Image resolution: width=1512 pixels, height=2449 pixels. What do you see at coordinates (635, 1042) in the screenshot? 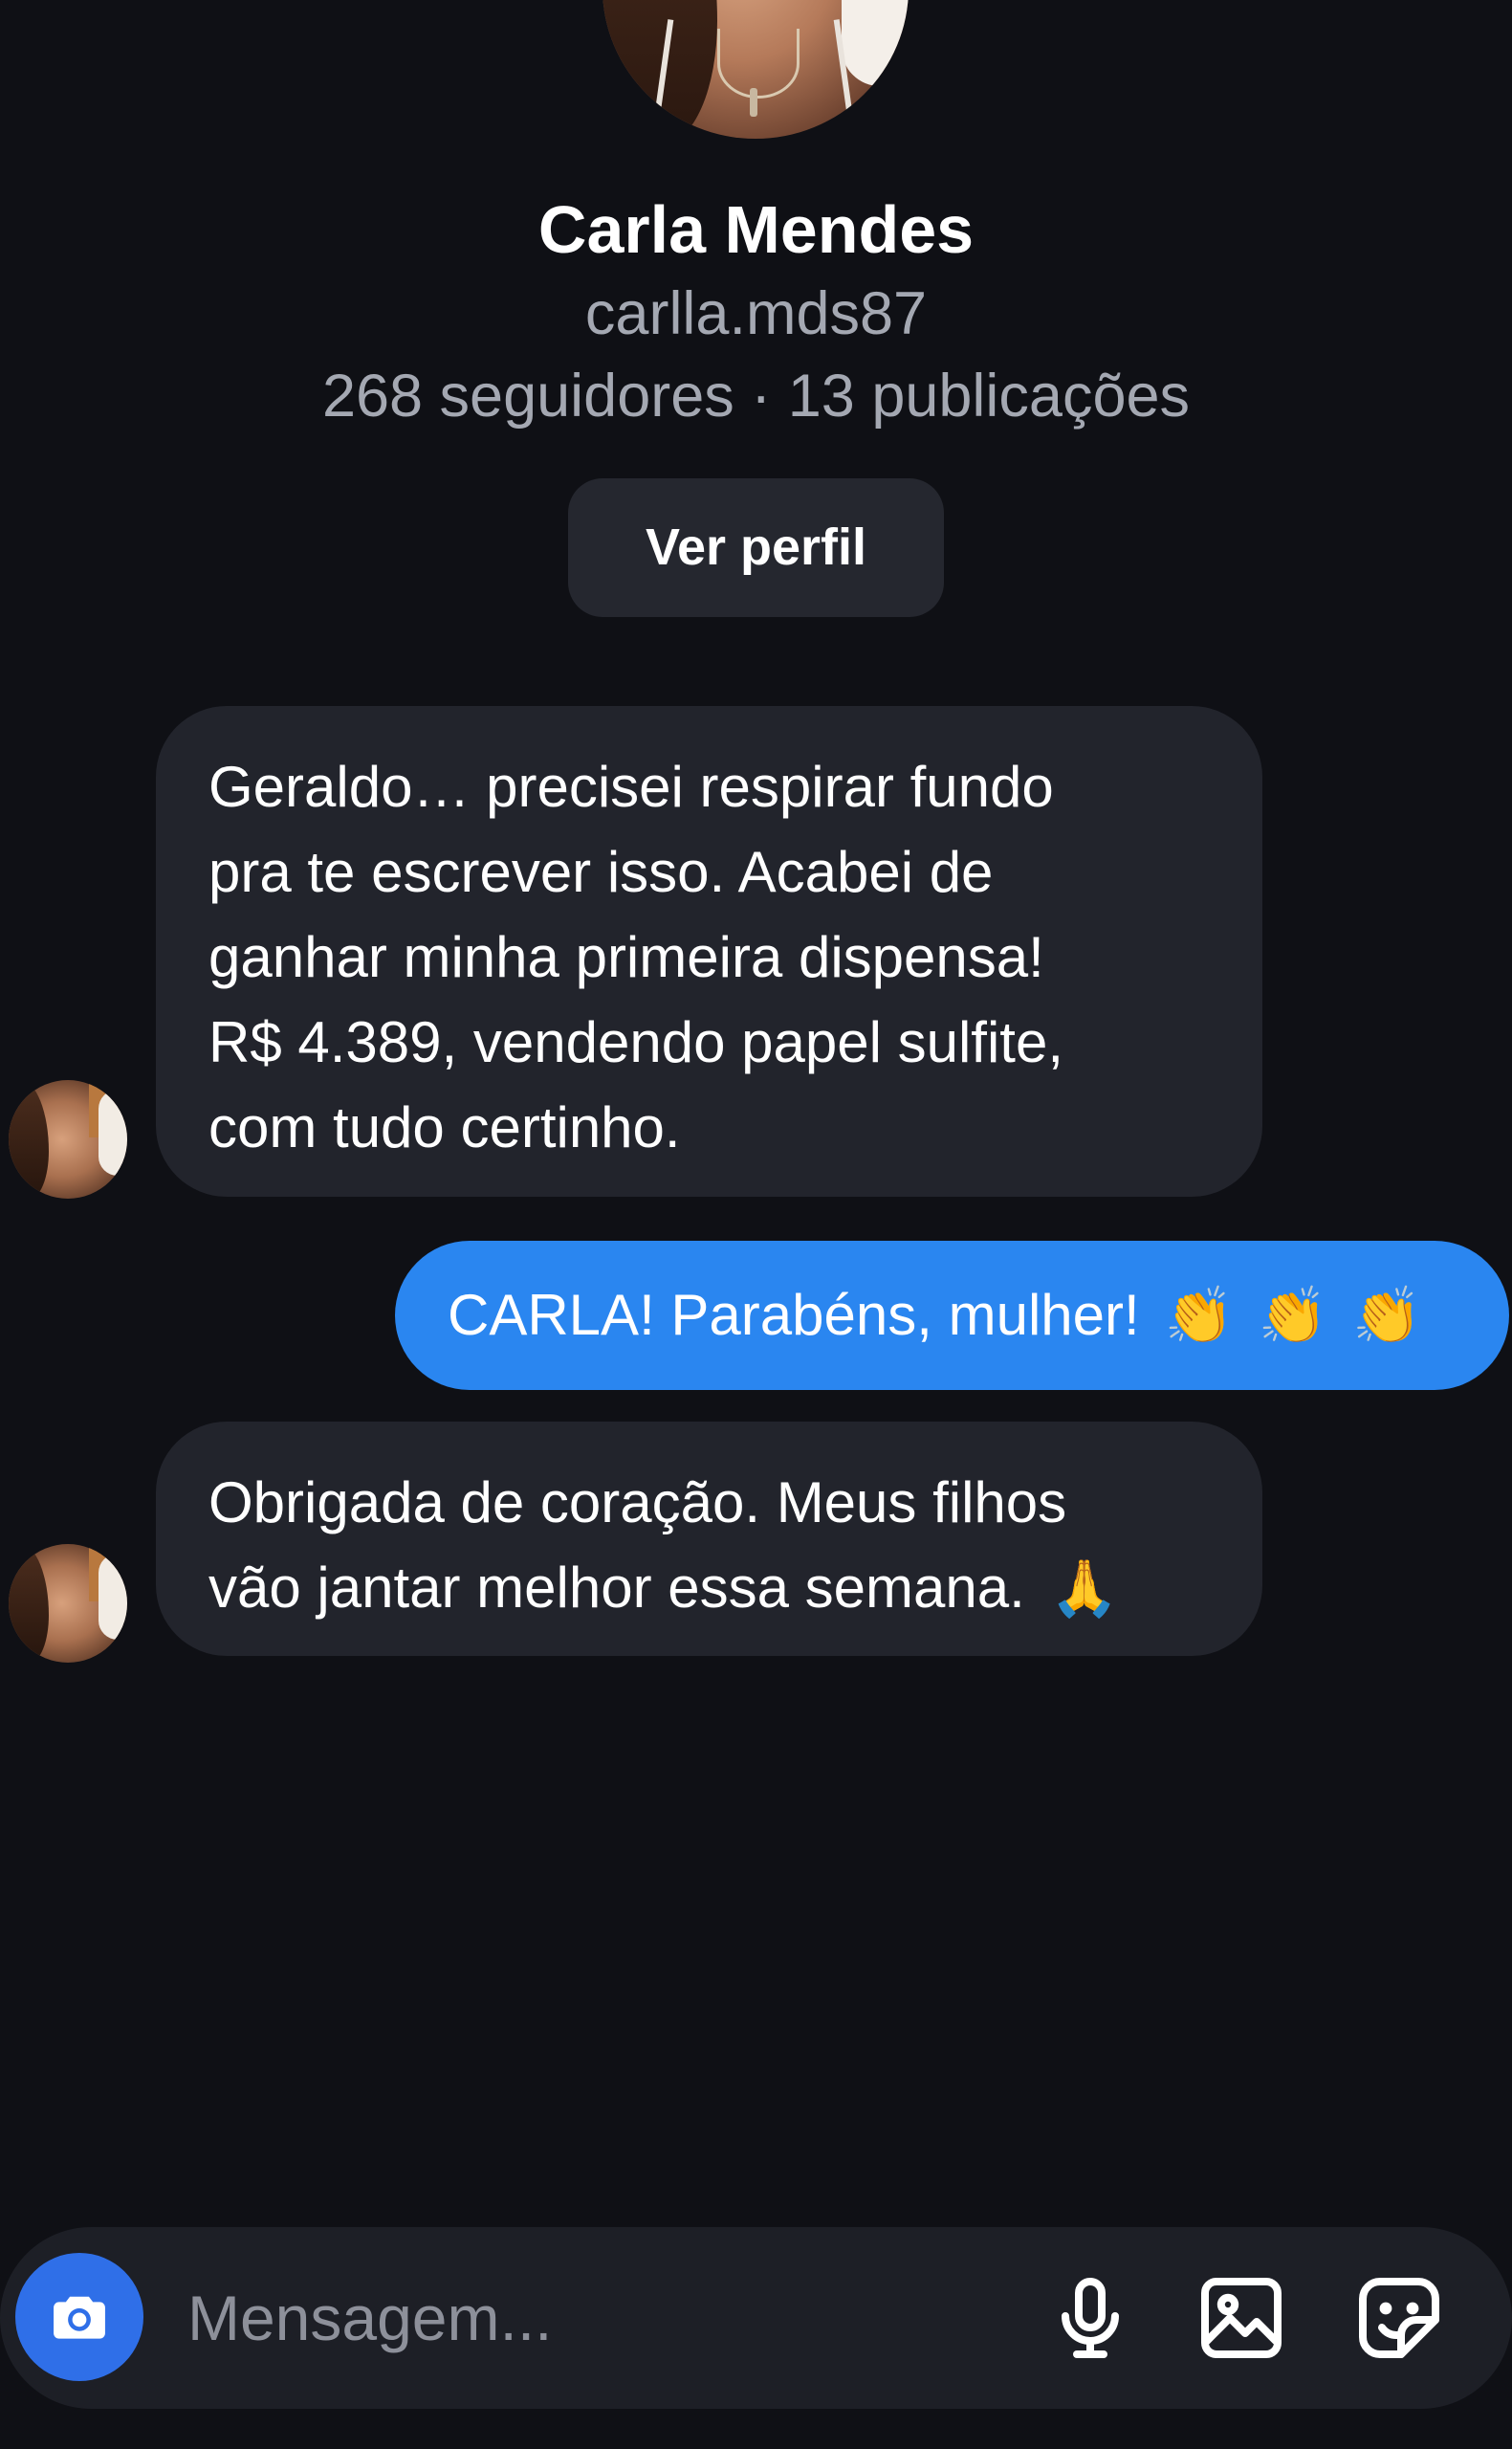
I see `message-line: R$ 4.389, vendendo papel sulfite,` at bounding box center [635, 1042].